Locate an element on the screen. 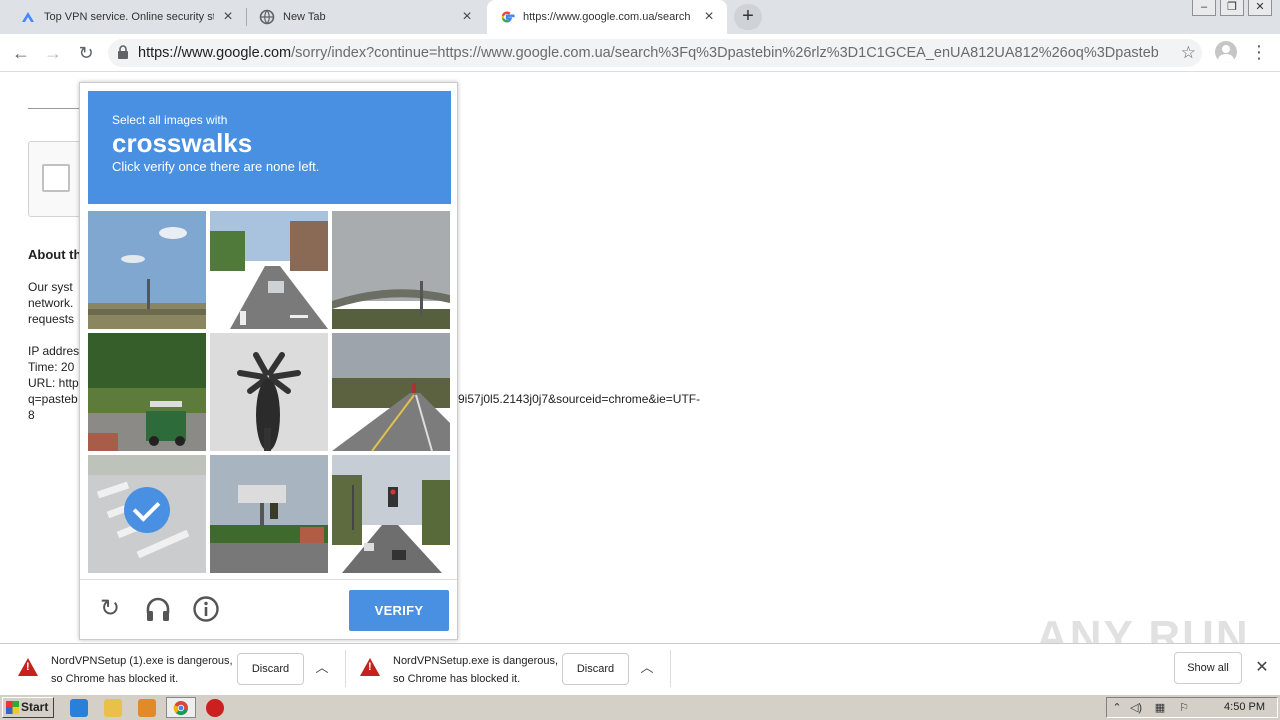 The height and width of the screenshot is (720, 1280). window-controls: – ❐ ✕ is located at coordinates (1230, 8).